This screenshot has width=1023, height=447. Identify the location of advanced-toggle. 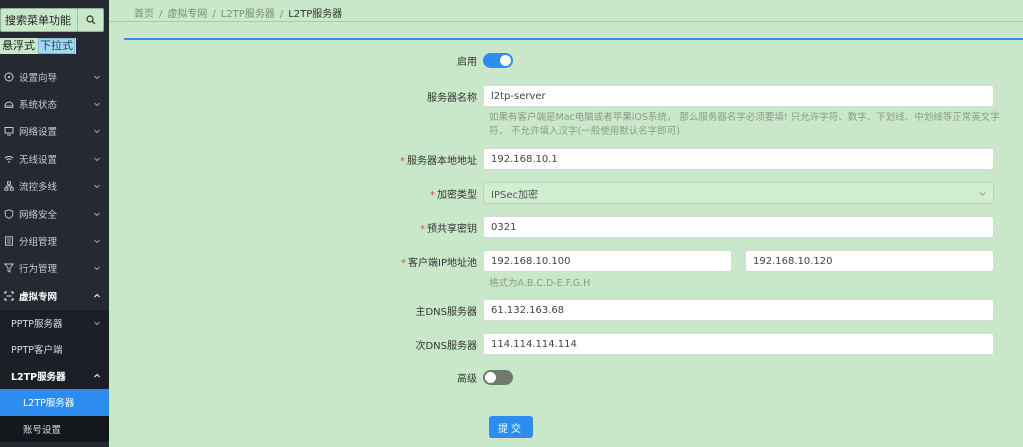
(498, 377).